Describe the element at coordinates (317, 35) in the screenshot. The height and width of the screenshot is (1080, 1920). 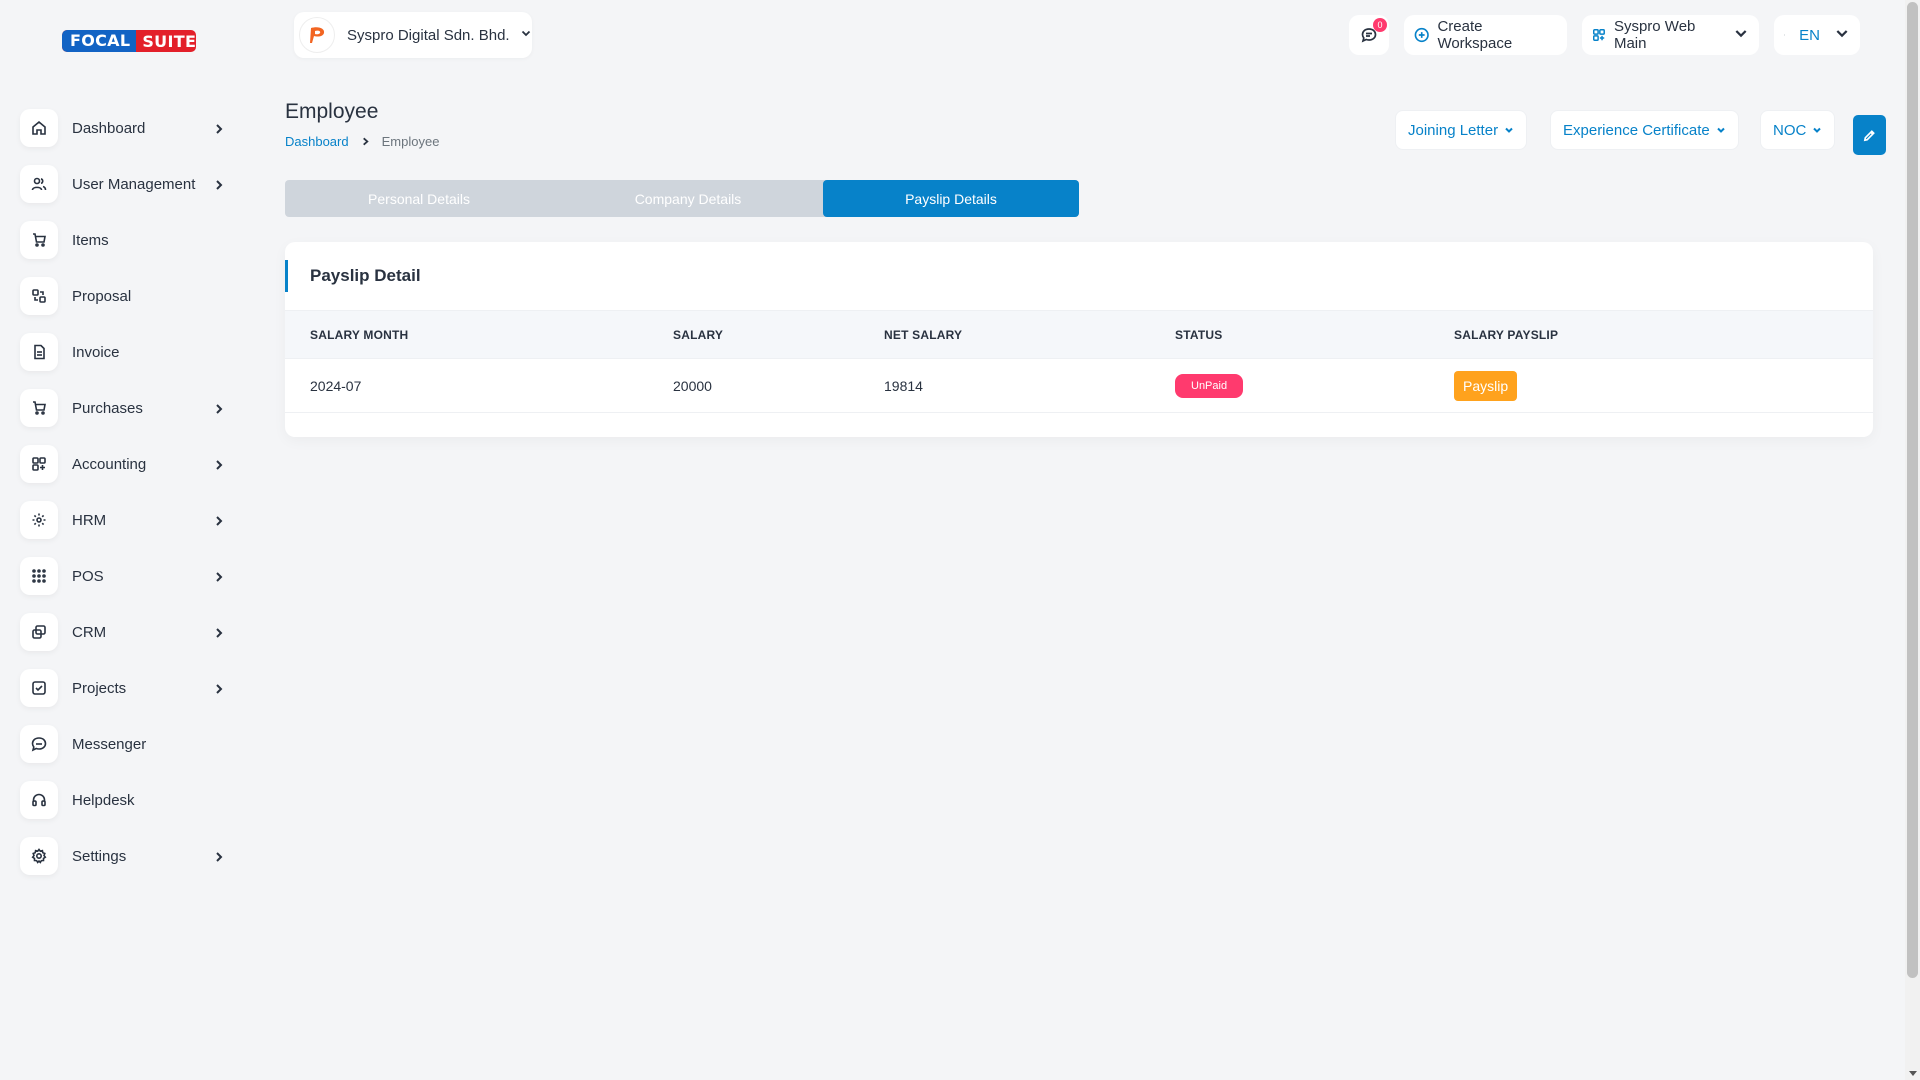
I see `company-logo` at that location.